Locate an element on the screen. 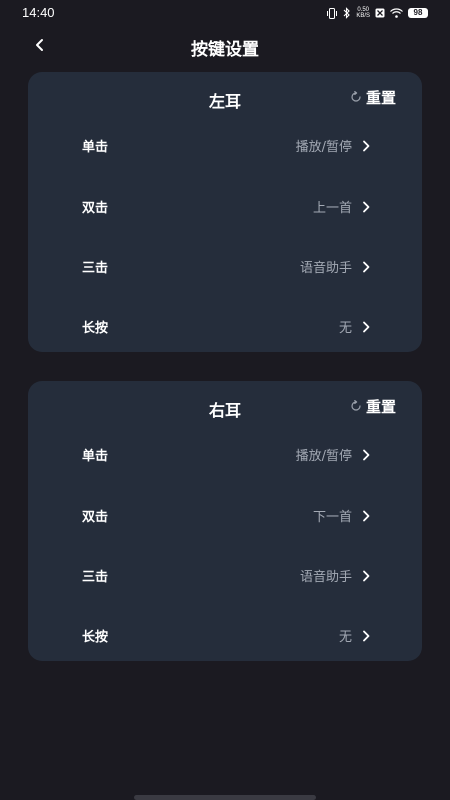 The height and width of the screenshot is (800, 450). status-bar: 14:40 0.50 KB/S 98 is located at coordinates (225, 13).